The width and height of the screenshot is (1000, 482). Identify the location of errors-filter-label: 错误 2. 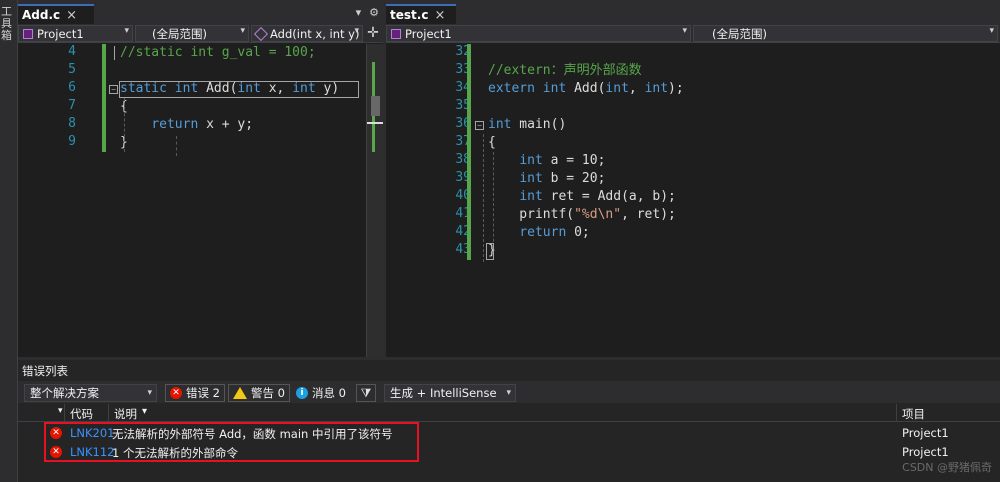
(203, 393).